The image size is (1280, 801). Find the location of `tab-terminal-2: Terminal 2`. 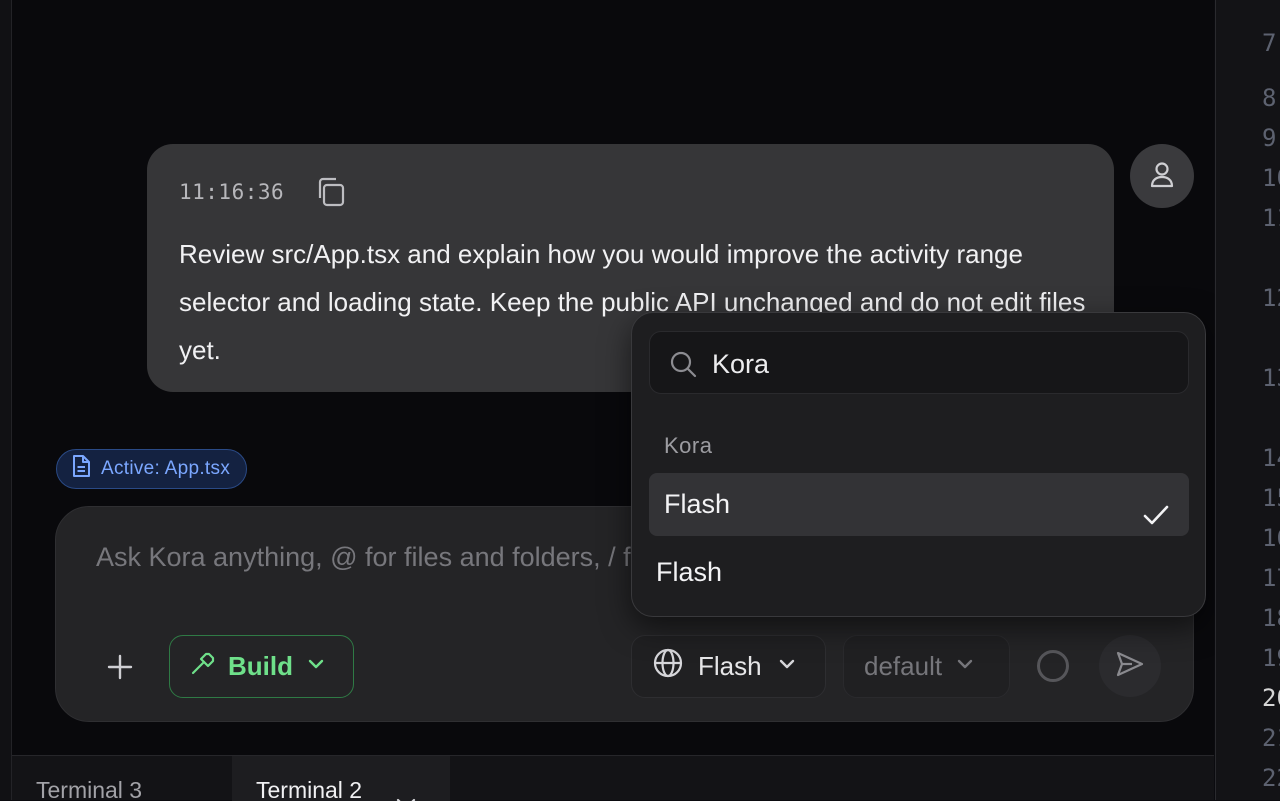

tab-terminal-2: Terminal 2 is located at coordinates (341, 778).